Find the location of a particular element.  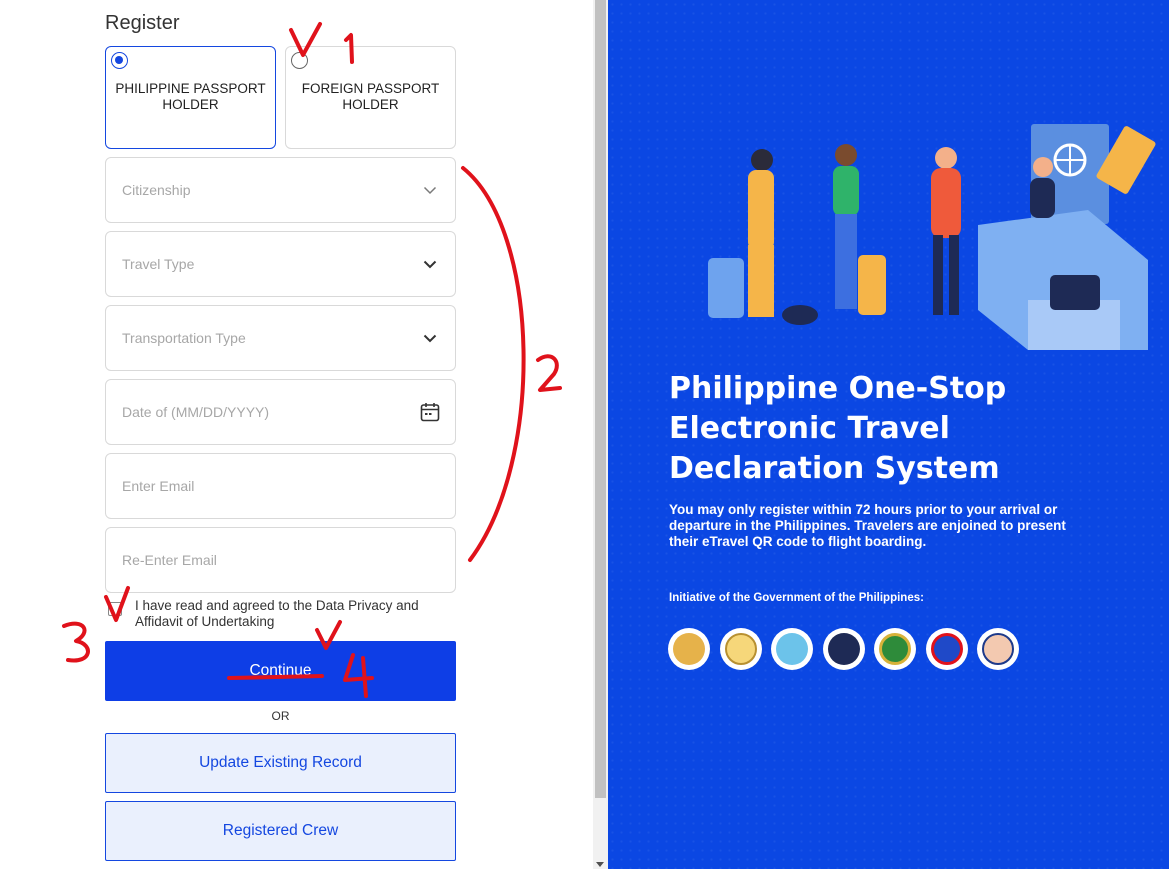

date-placeholder: Date of (MM/DD/YYYY) is located at coordinates (196, 412).